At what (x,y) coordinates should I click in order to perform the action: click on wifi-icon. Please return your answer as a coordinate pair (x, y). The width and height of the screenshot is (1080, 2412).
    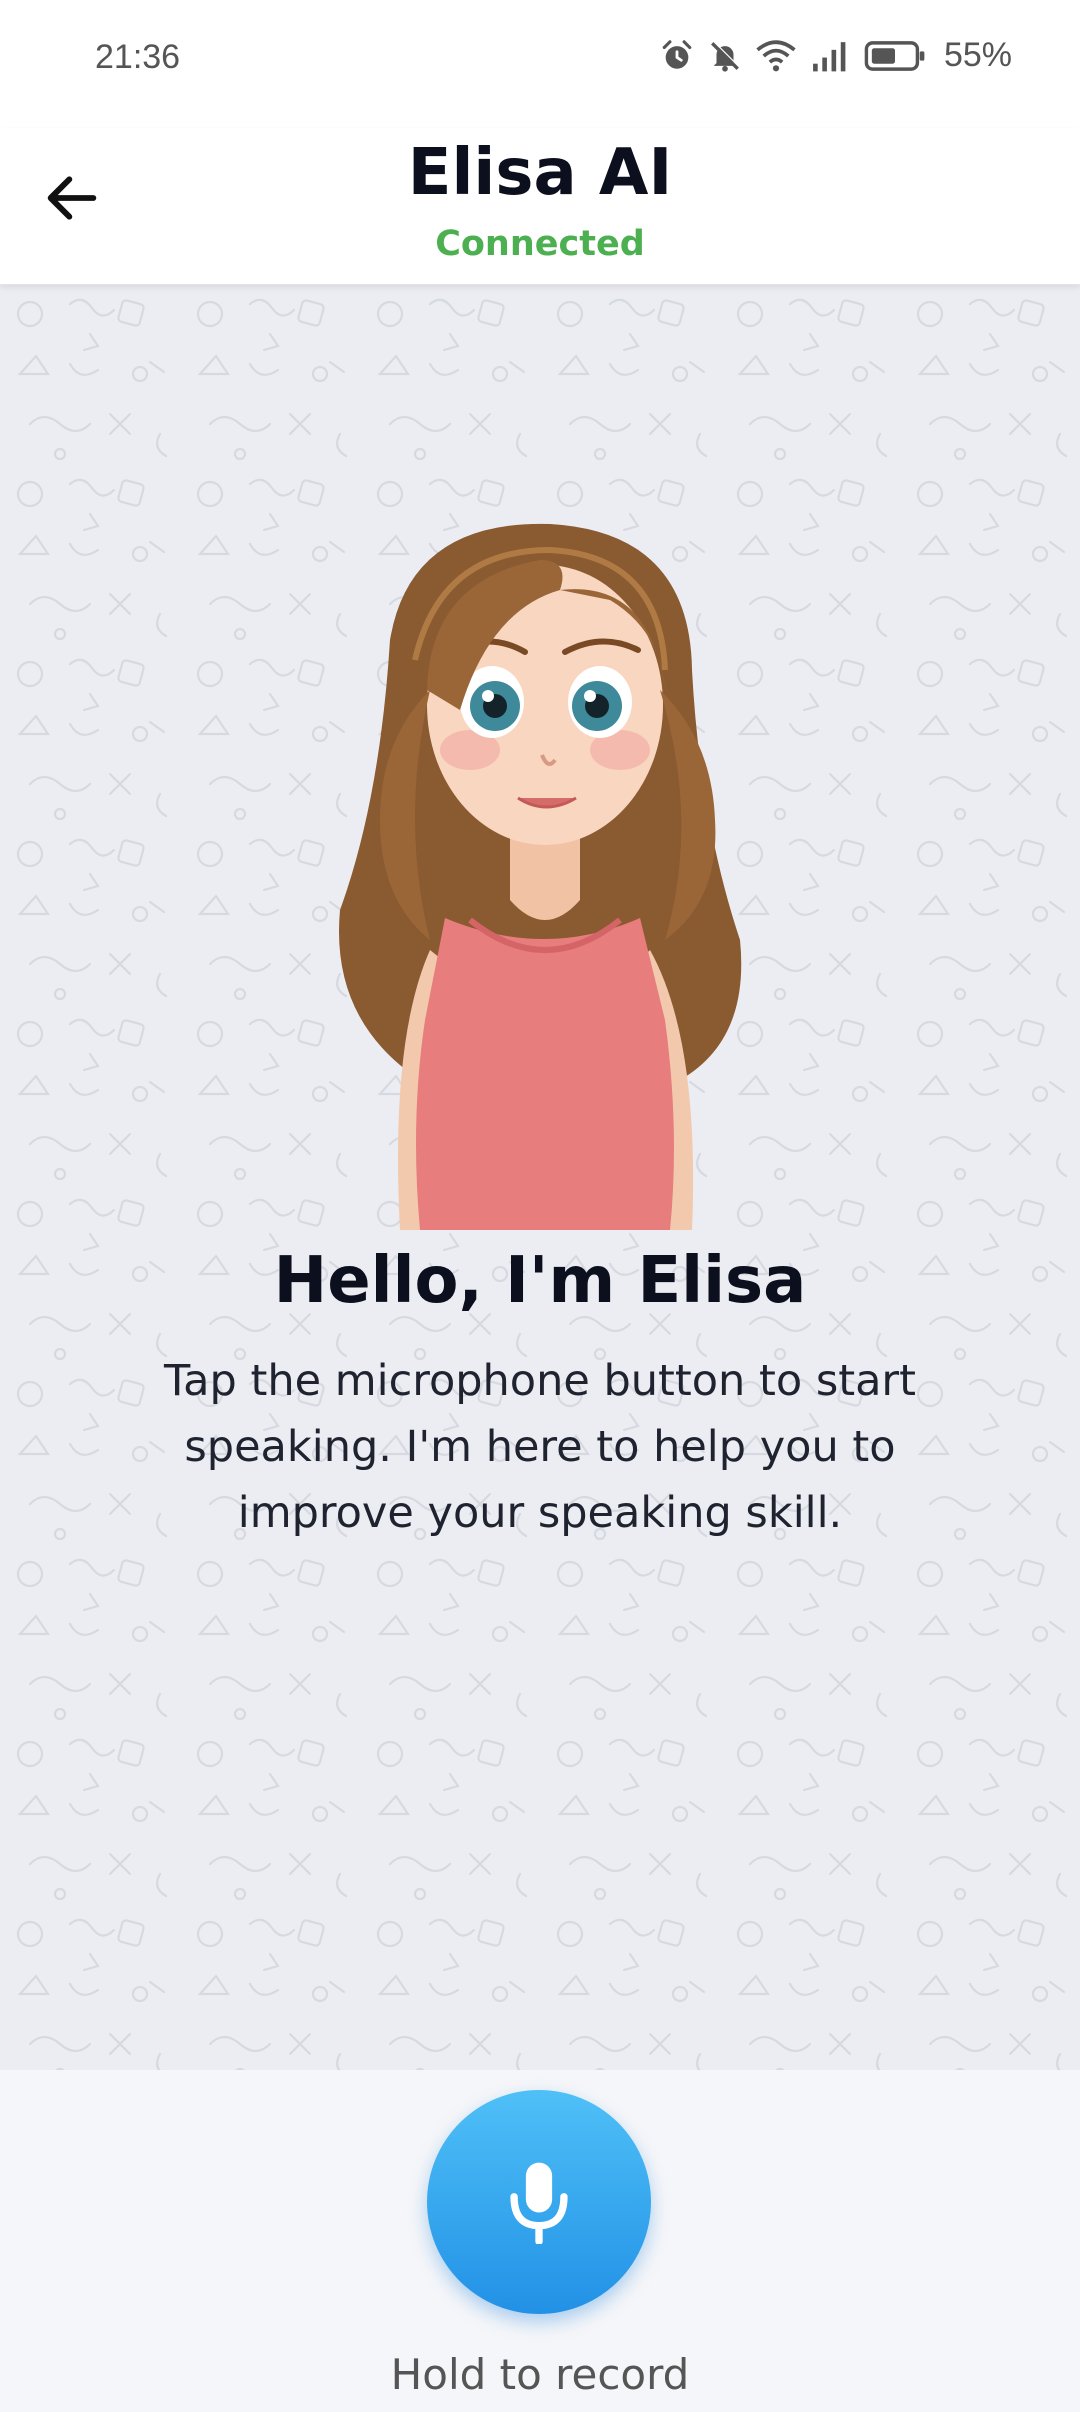
    Looking at the image, I should click on (776, 55).